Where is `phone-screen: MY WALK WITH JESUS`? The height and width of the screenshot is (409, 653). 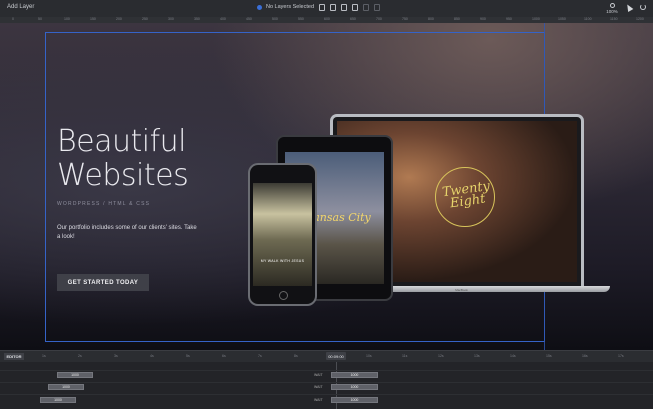
phone-screen: MY WALK WITH JESUS is located at coordinates (282, 234).